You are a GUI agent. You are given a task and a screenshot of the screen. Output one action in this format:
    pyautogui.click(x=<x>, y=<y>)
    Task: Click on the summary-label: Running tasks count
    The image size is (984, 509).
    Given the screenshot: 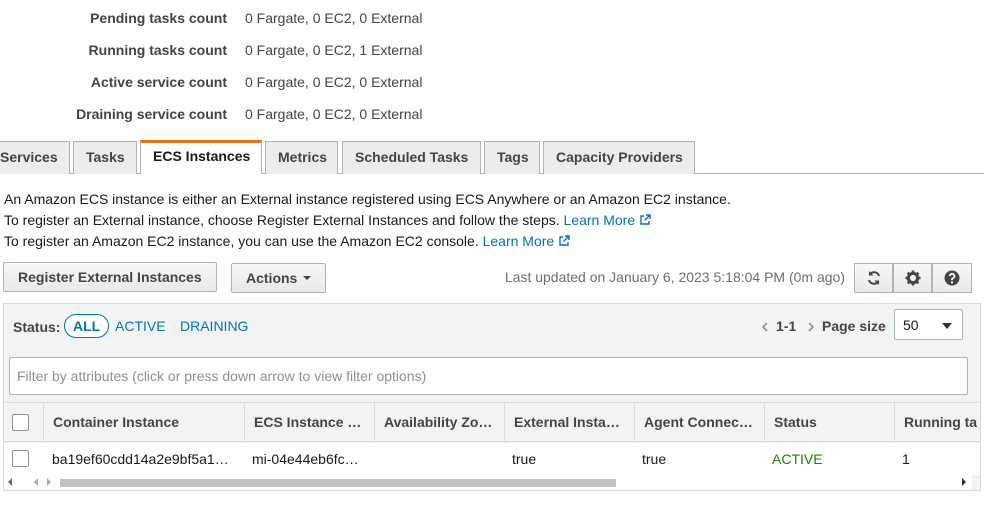 What is the action you would take?
    pyautogui.click(x=157, y=50)
    